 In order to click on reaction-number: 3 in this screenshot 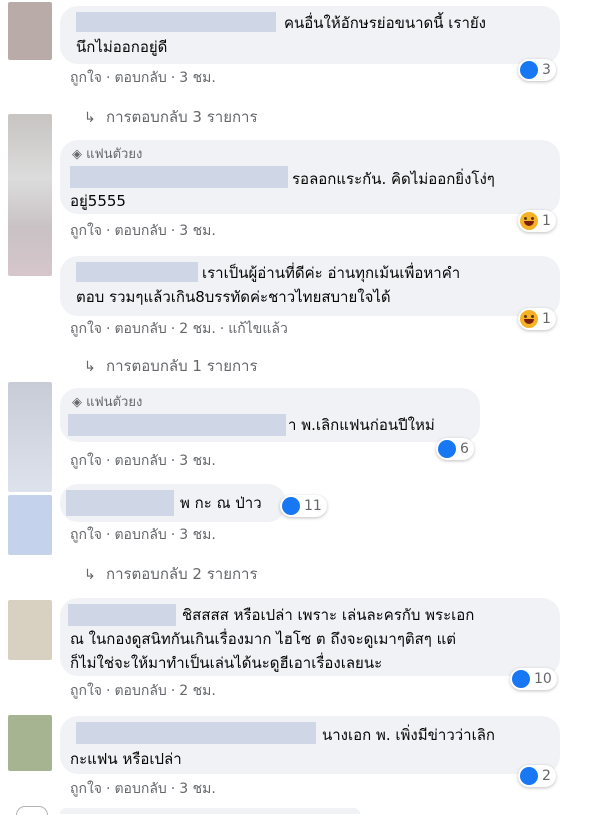, I will do `click(546, 70)`.